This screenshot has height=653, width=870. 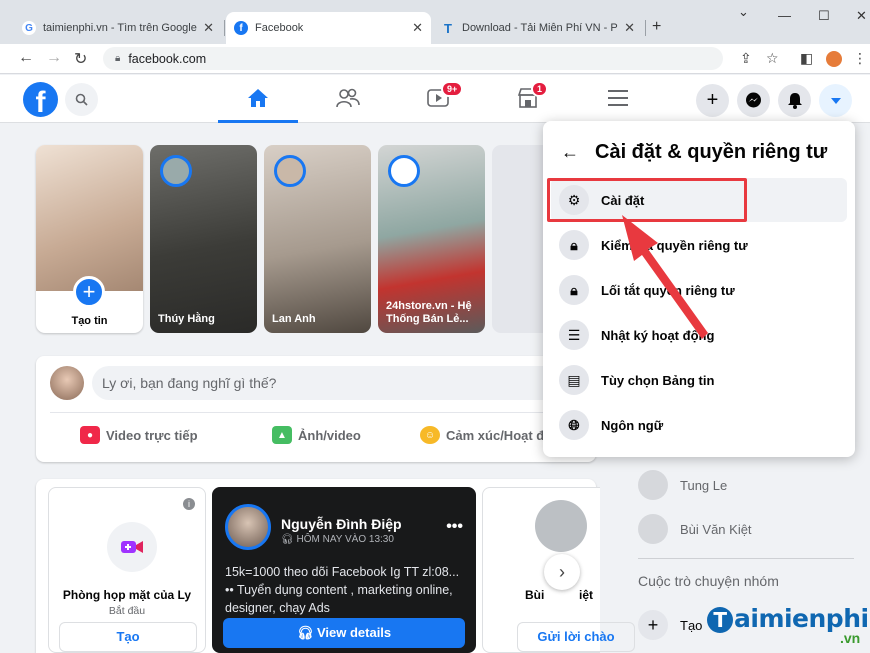 I want to click on close-window-button: ✕, so click(x=861, y=16).